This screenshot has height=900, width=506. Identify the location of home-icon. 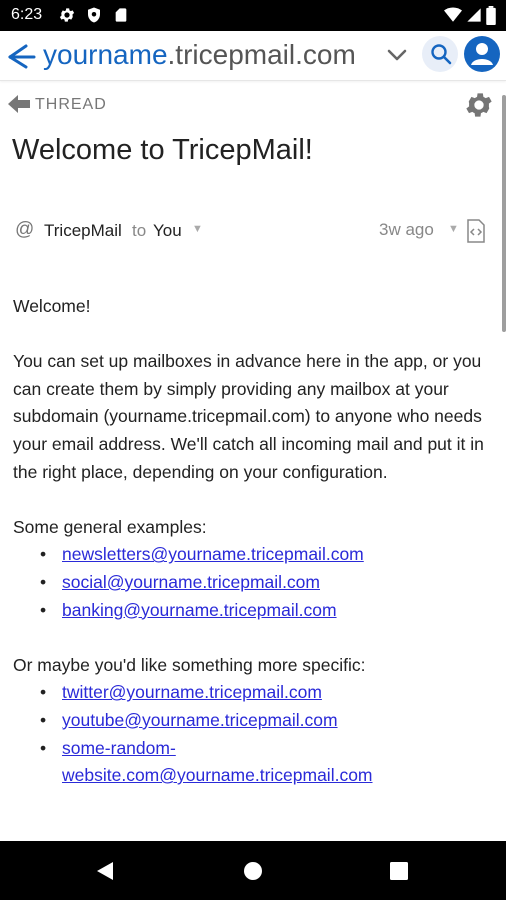
(253, 871).